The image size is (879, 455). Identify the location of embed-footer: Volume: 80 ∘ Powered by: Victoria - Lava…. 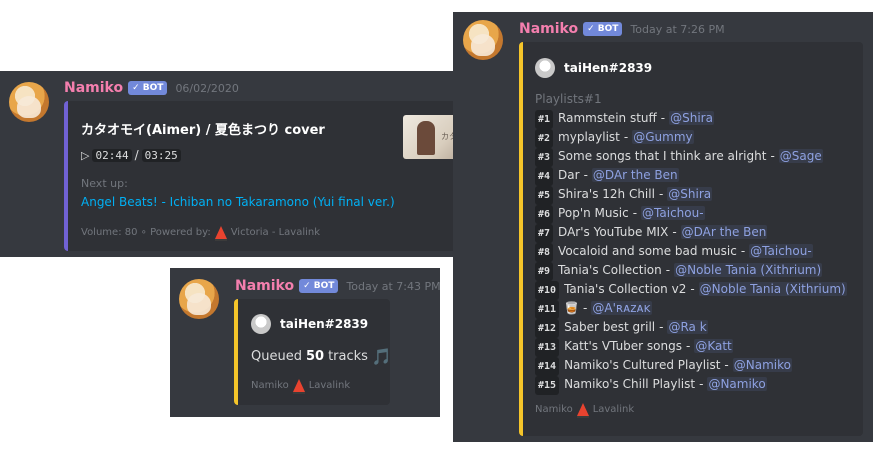
(201, 233).